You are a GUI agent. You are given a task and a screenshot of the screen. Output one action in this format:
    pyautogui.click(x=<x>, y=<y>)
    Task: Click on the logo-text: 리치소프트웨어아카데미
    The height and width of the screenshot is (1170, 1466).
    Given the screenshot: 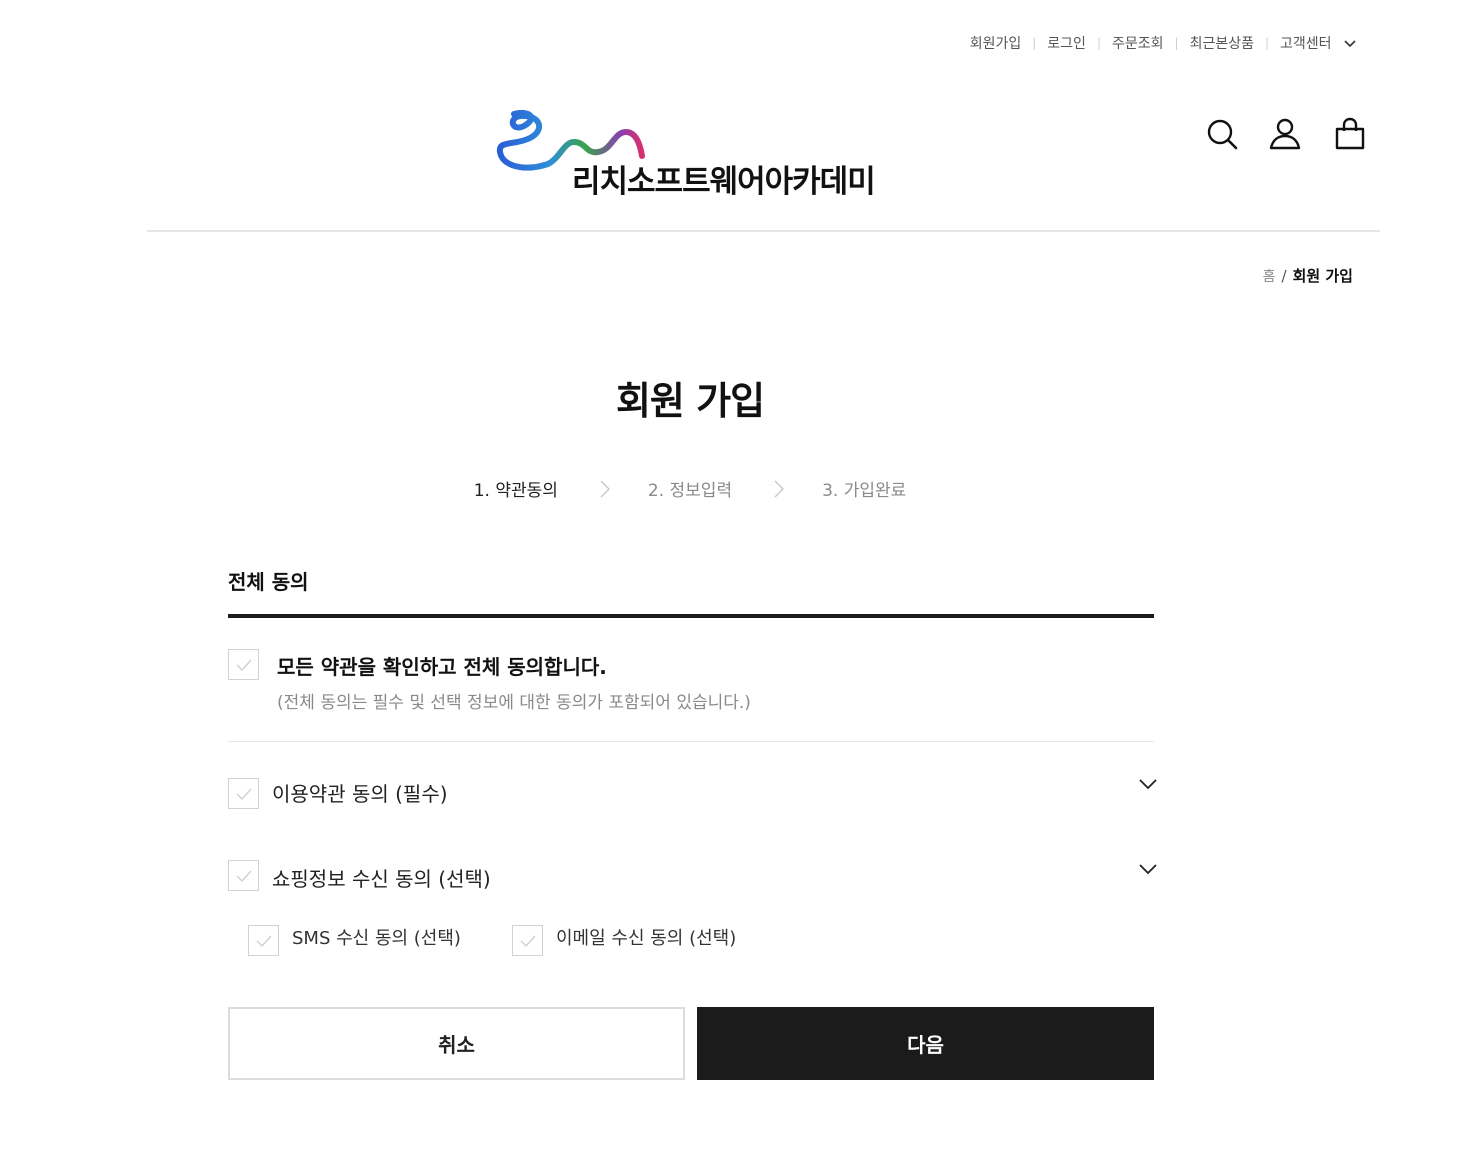 What is the action you would take?
    pyautogui.click(x=724, y=182)
    